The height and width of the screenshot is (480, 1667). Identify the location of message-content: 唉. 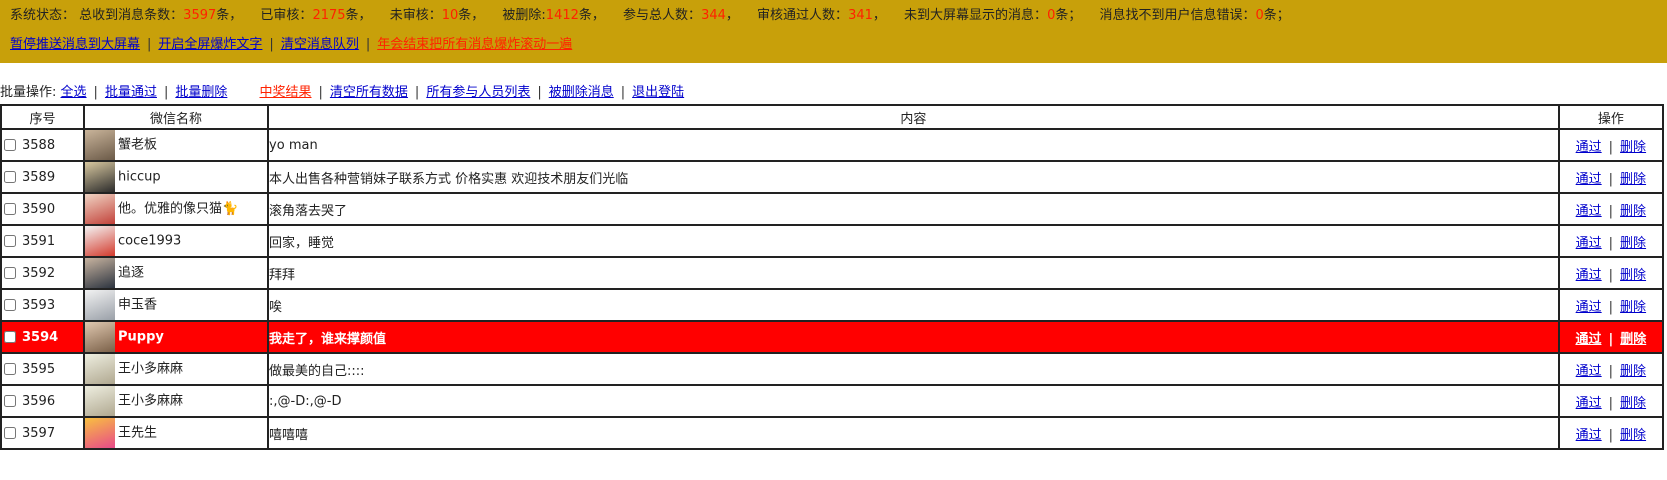
(276, 307).